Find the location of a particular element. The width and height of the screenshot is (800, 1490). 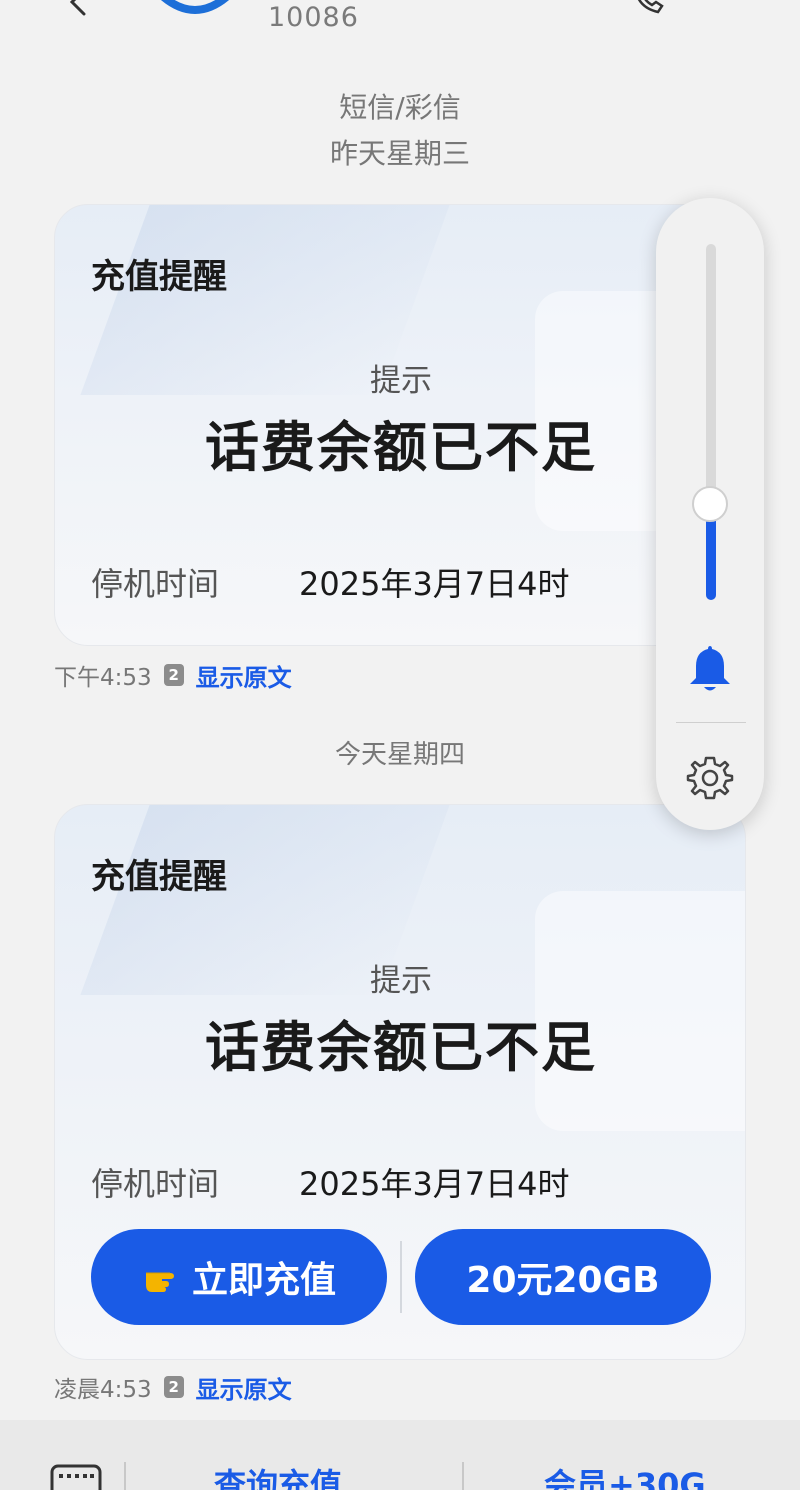

menu-member-plus: 会员+30G is located at coordinates (625, 1475).